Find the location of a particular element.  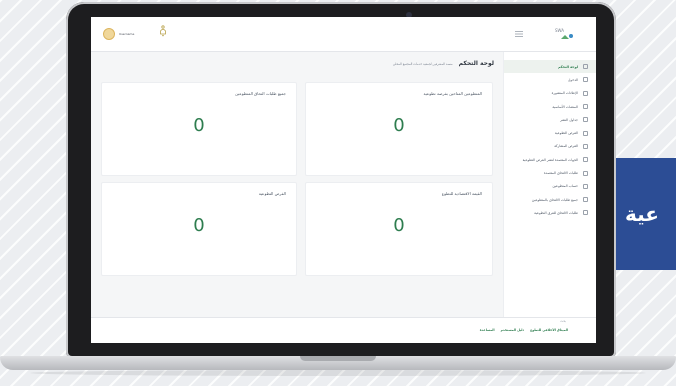

login-icon is located at coordinates (585, 80).